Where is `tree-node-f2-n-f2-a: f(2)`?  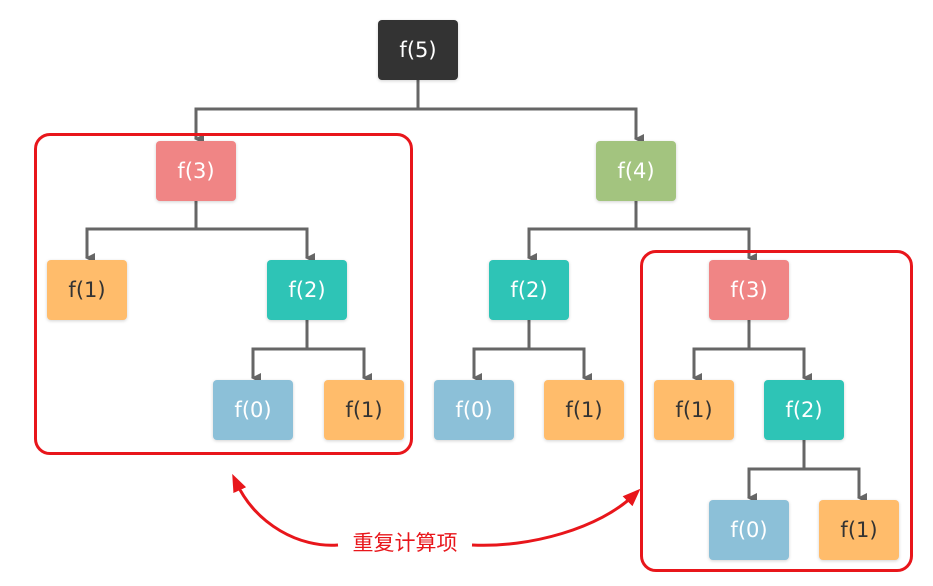
tree-node-f2-n-f2-a: f(2) is located at coordinates (307, 290).